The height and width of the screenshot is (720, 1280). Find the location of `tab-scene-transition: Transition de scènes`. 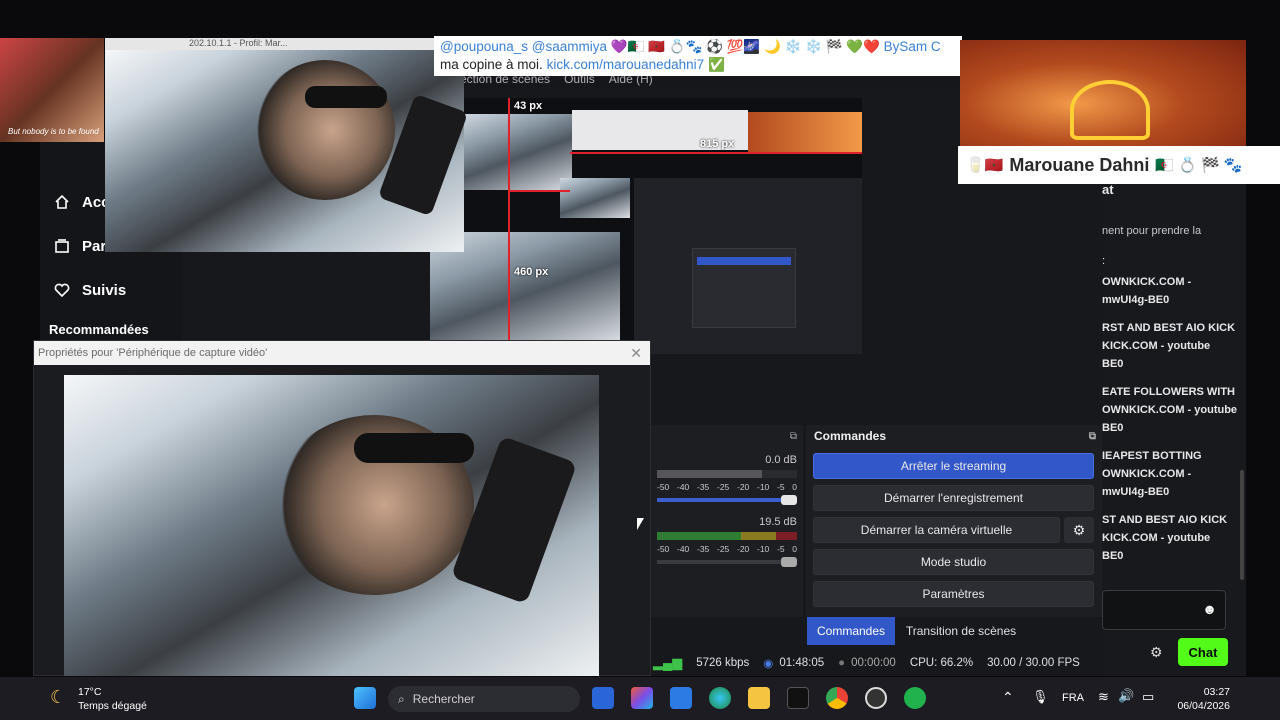

tab-scene-transition: Transition de scènes is located at coordinates (961, 631).